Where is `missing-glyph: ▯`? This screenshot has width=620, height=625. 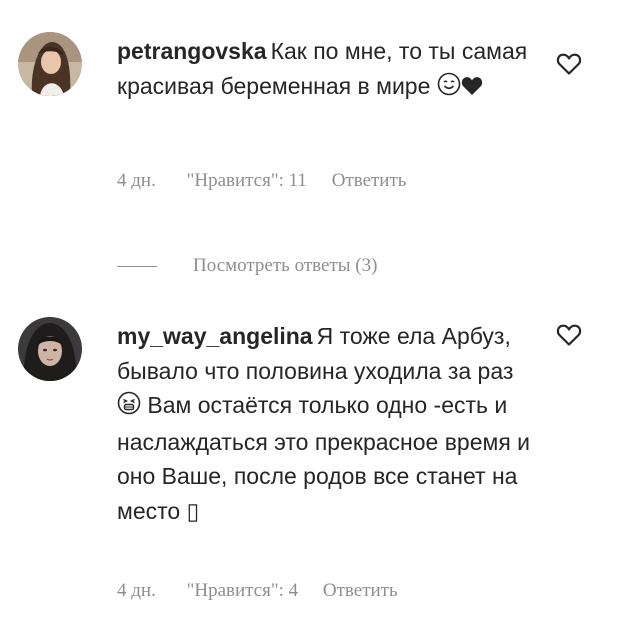
missing-glyph: ▯ is located at coordinates (193, 510).